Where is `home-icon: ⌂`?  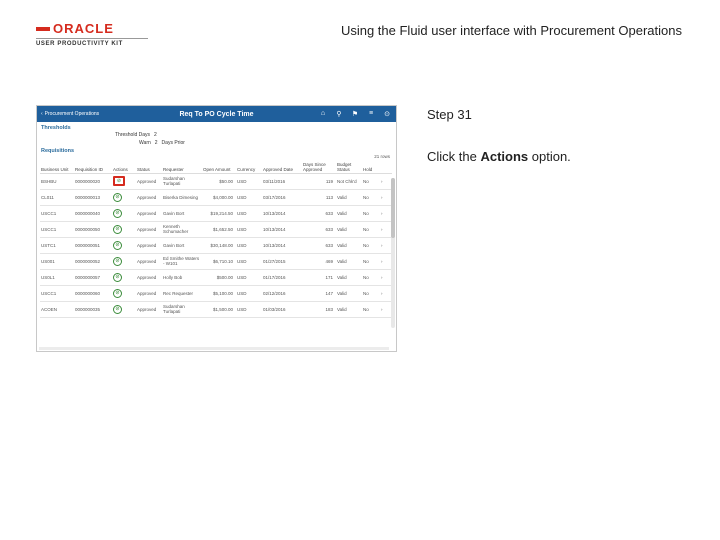
home-icon: ⌂ is located at coordinates (323, 114).